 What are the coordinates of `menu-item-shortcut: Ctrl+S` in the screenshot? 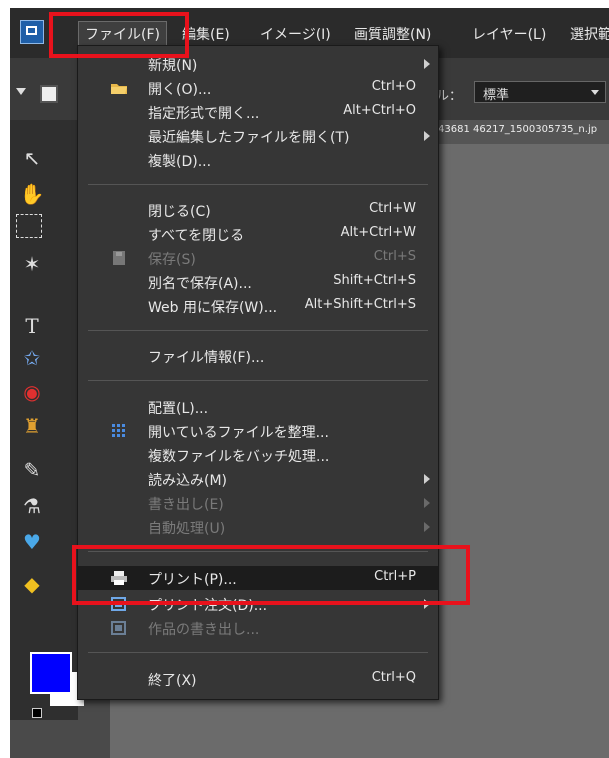 It's located at (394, 256).